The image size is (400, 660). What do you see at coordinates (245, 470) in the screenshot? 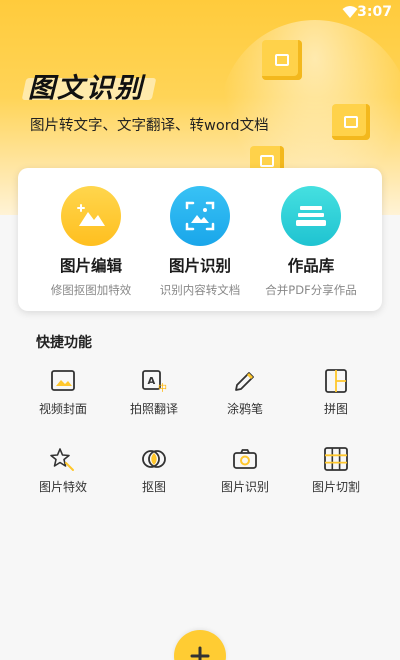
I see `tool-image-recognition: 图片识别` at bounding box center [245, 470].